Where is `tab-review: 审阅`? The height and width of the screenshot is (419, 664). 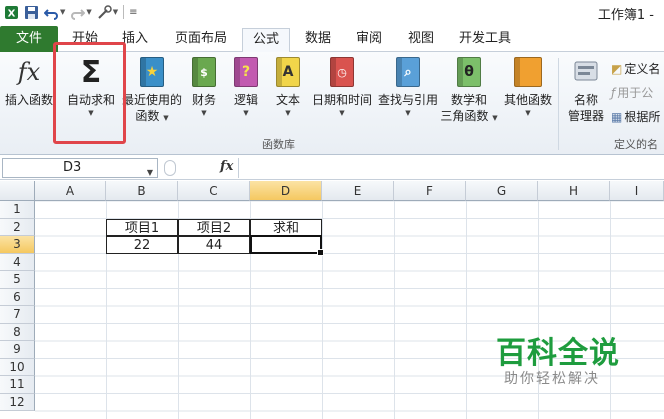 tab-review: 审阅 is located at coordinates (369, 40).